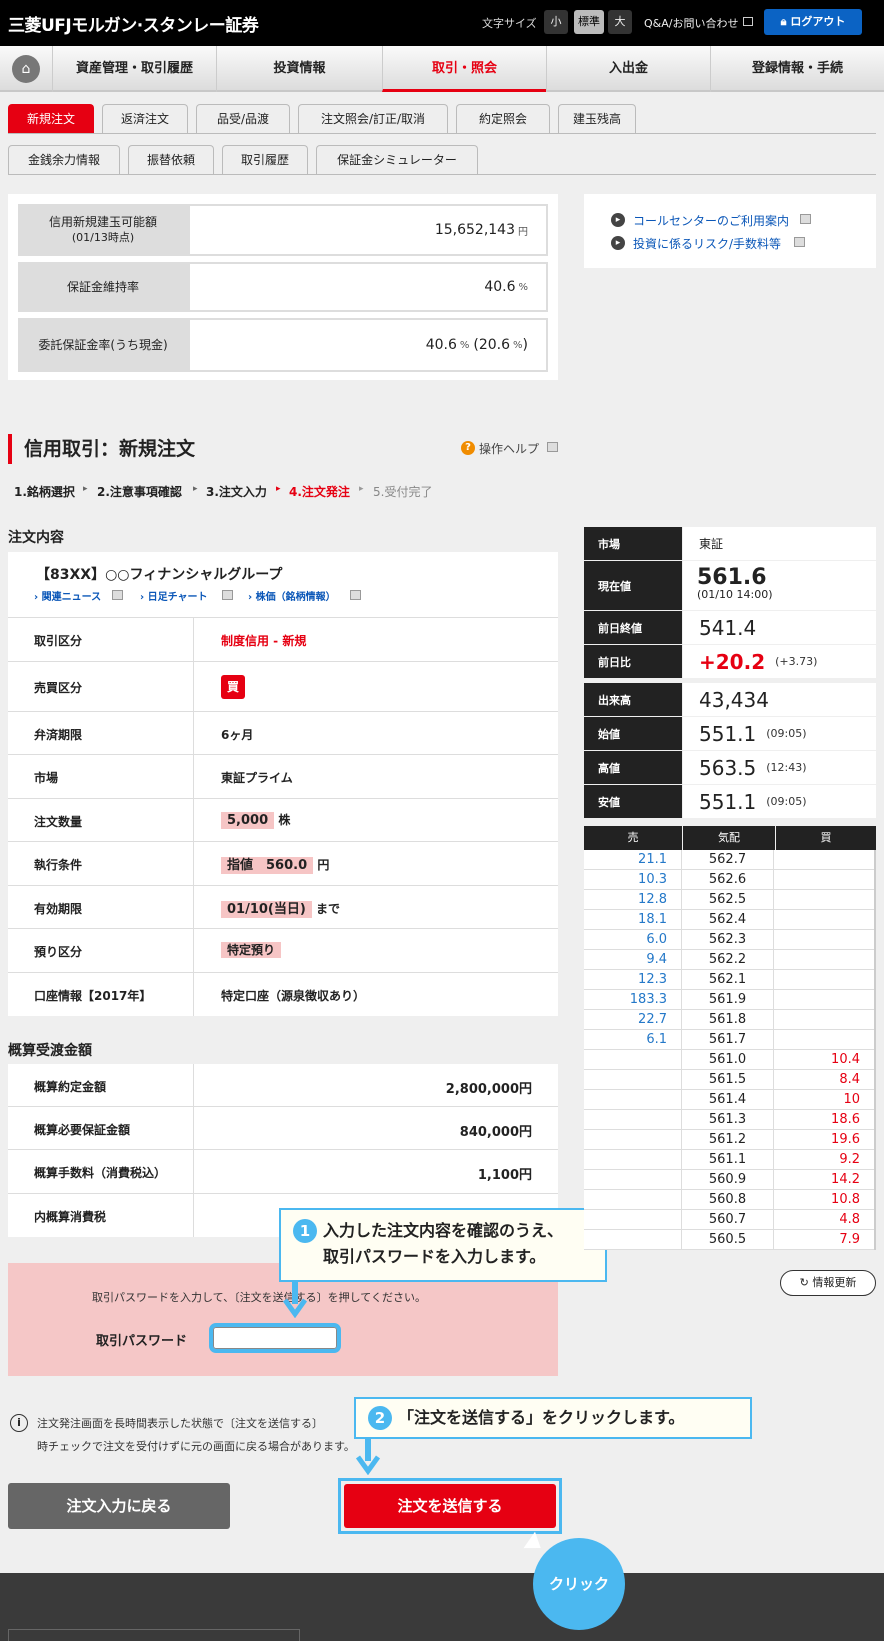  Describe the element at coordinates (707, 243) in the screenshot. I see `risk-fee-link: 投資に係るリスク/手数料等` at that location.